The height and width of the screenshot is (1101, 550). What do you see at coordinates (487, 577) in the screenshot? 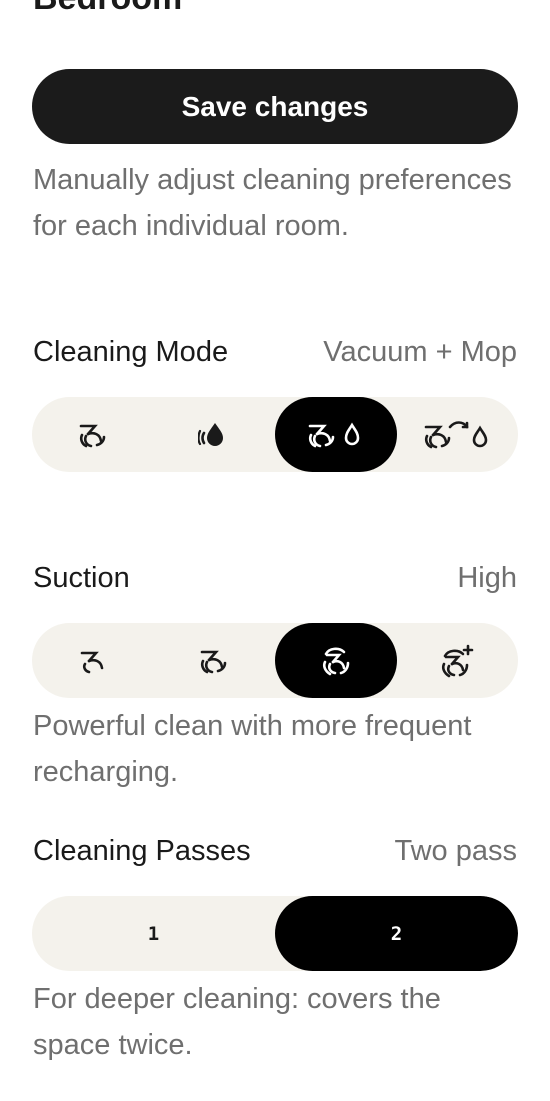
I see `suction-value: High` at bounding box center [487, 577].